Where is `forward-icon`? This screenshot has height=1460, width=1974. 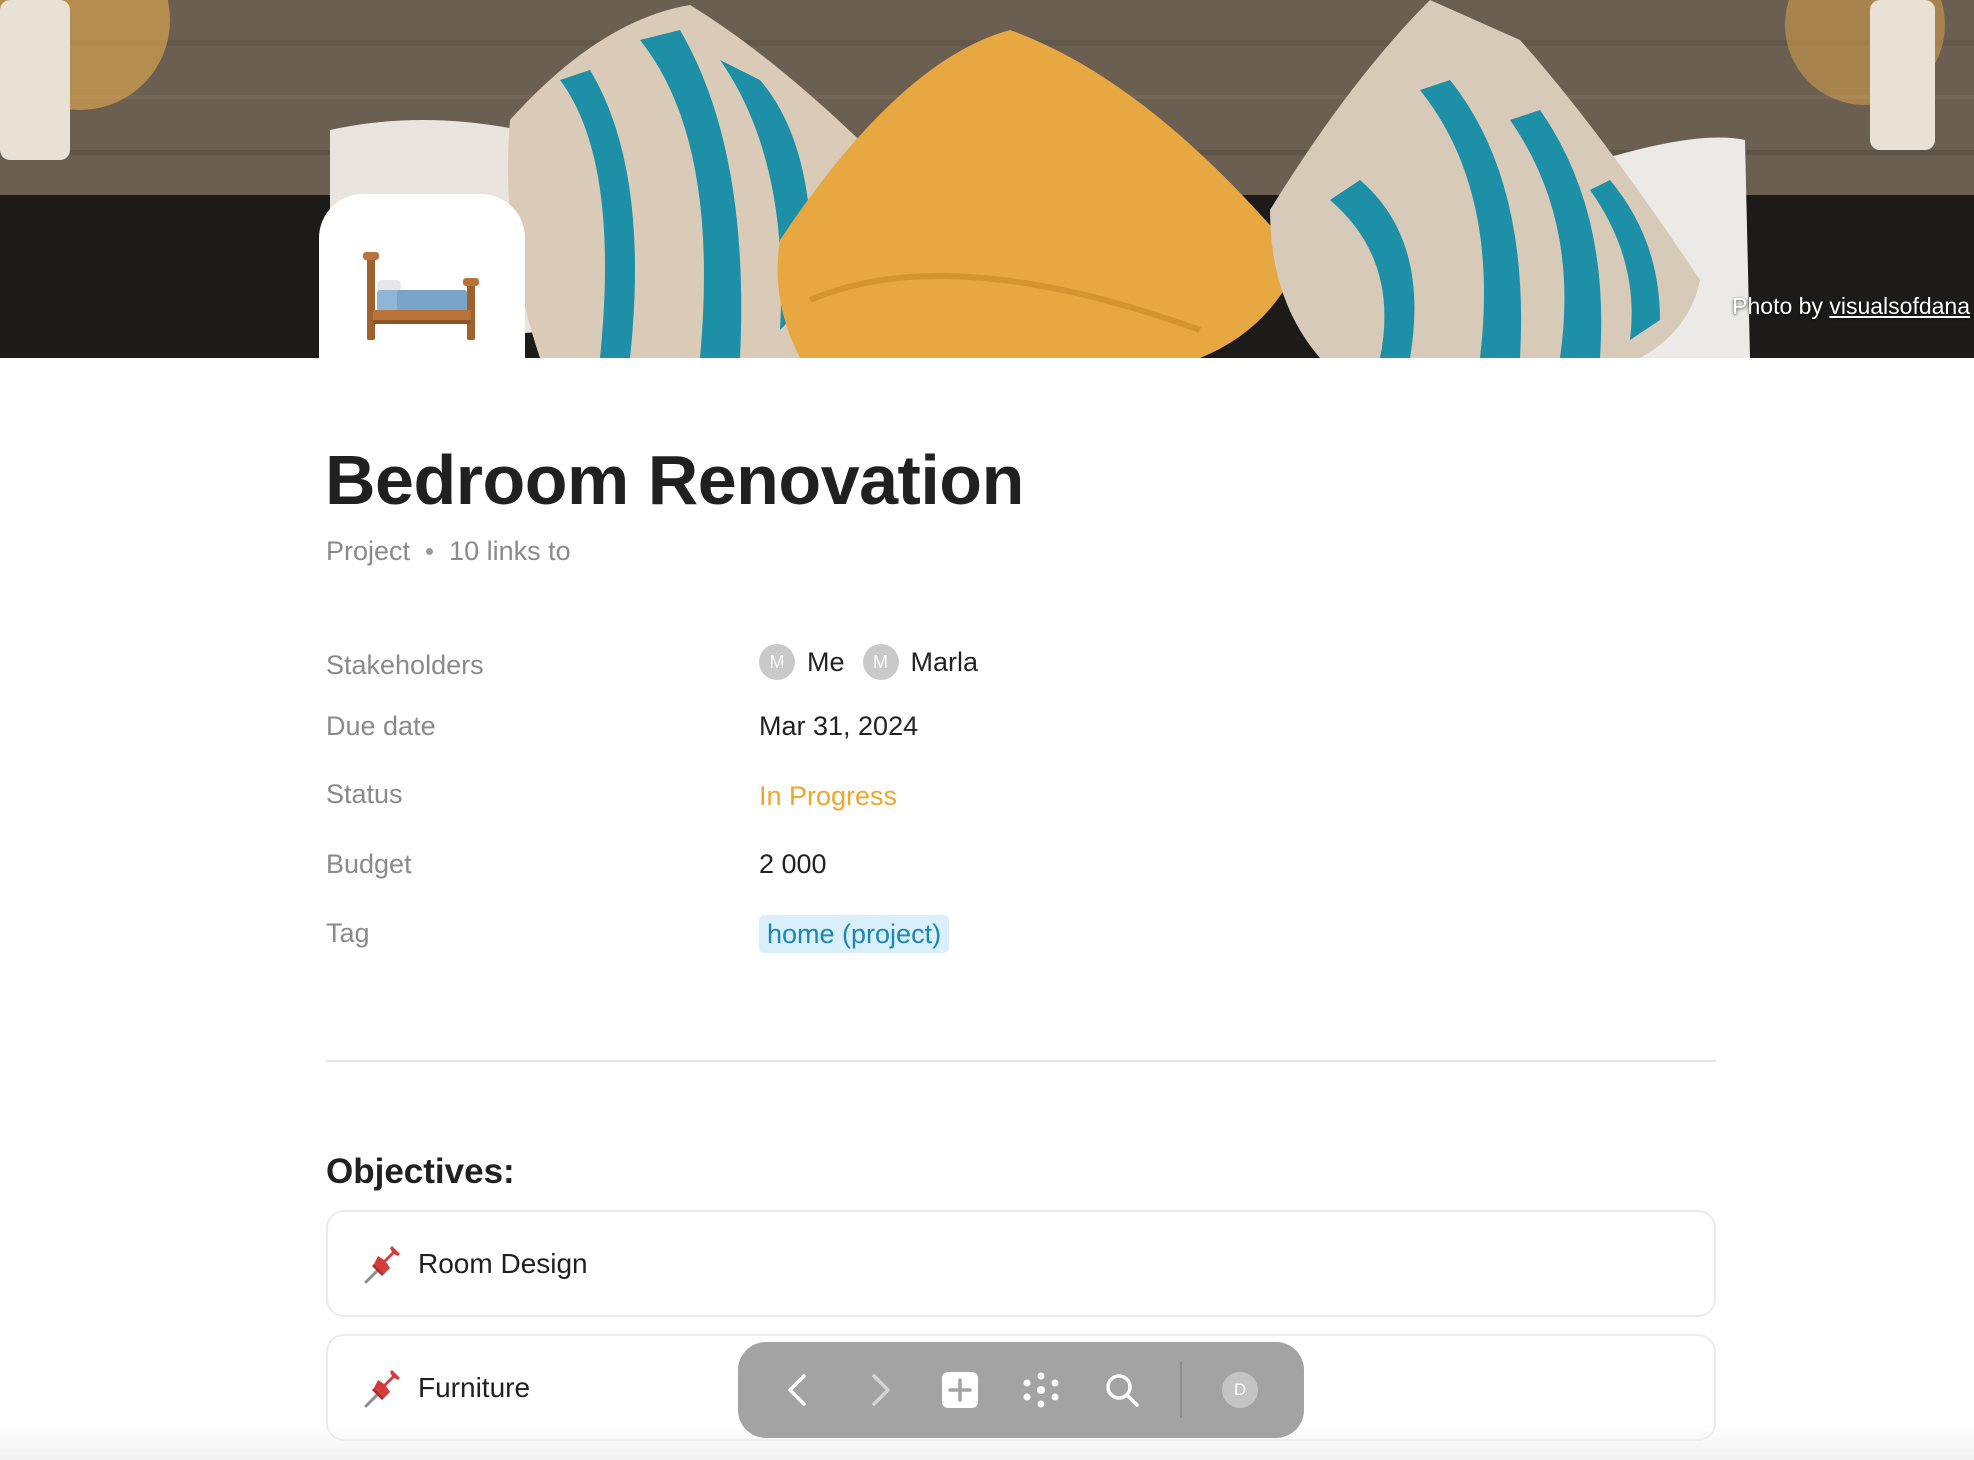 forward-icon is located at coordinates (881, 1390).